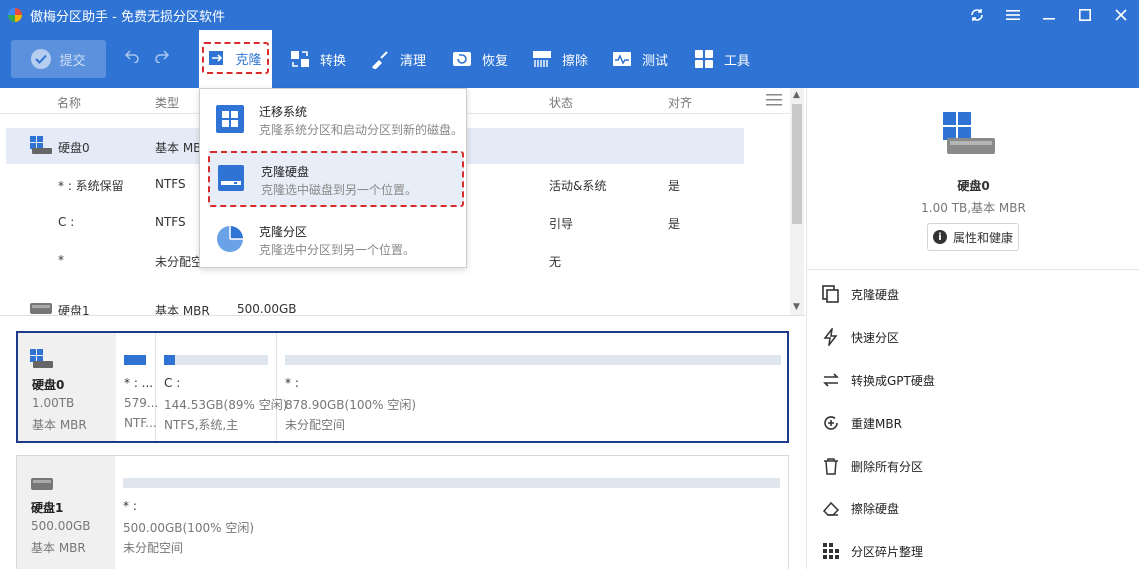 The image size is (1139, 569). I want to click on op-wipe-disk: 擦除硬盘, so click(860, 508).